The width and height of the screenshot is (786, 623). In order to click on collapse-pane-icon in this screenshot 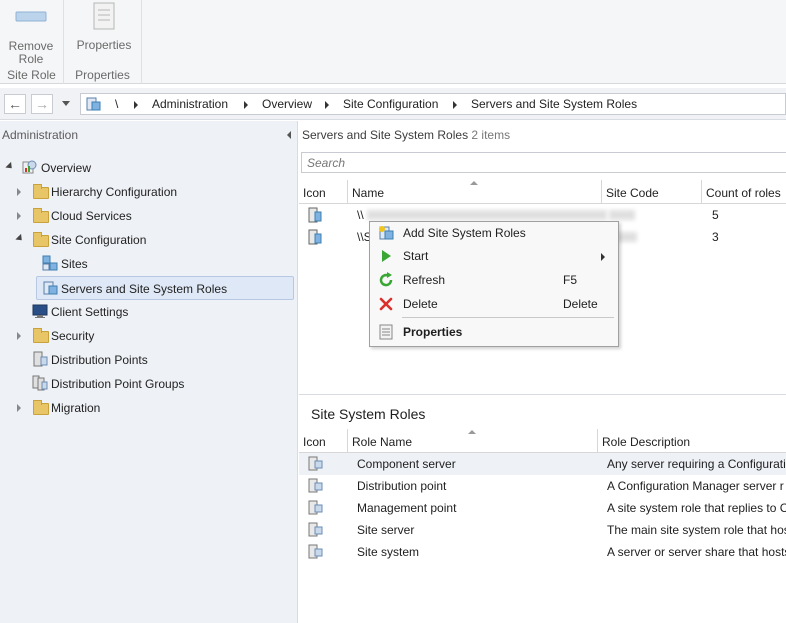, I will do `click(289, 135)`.